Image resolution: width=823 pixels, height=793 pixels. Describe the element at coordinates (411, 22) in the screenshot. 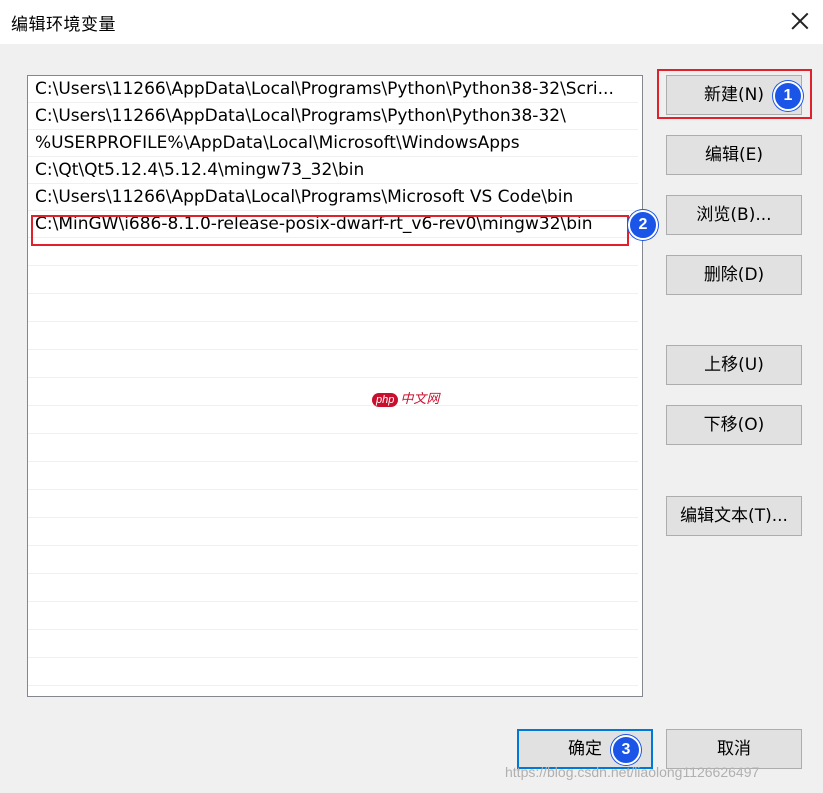

I see `title-bar: 编辑环境变量` at that location.